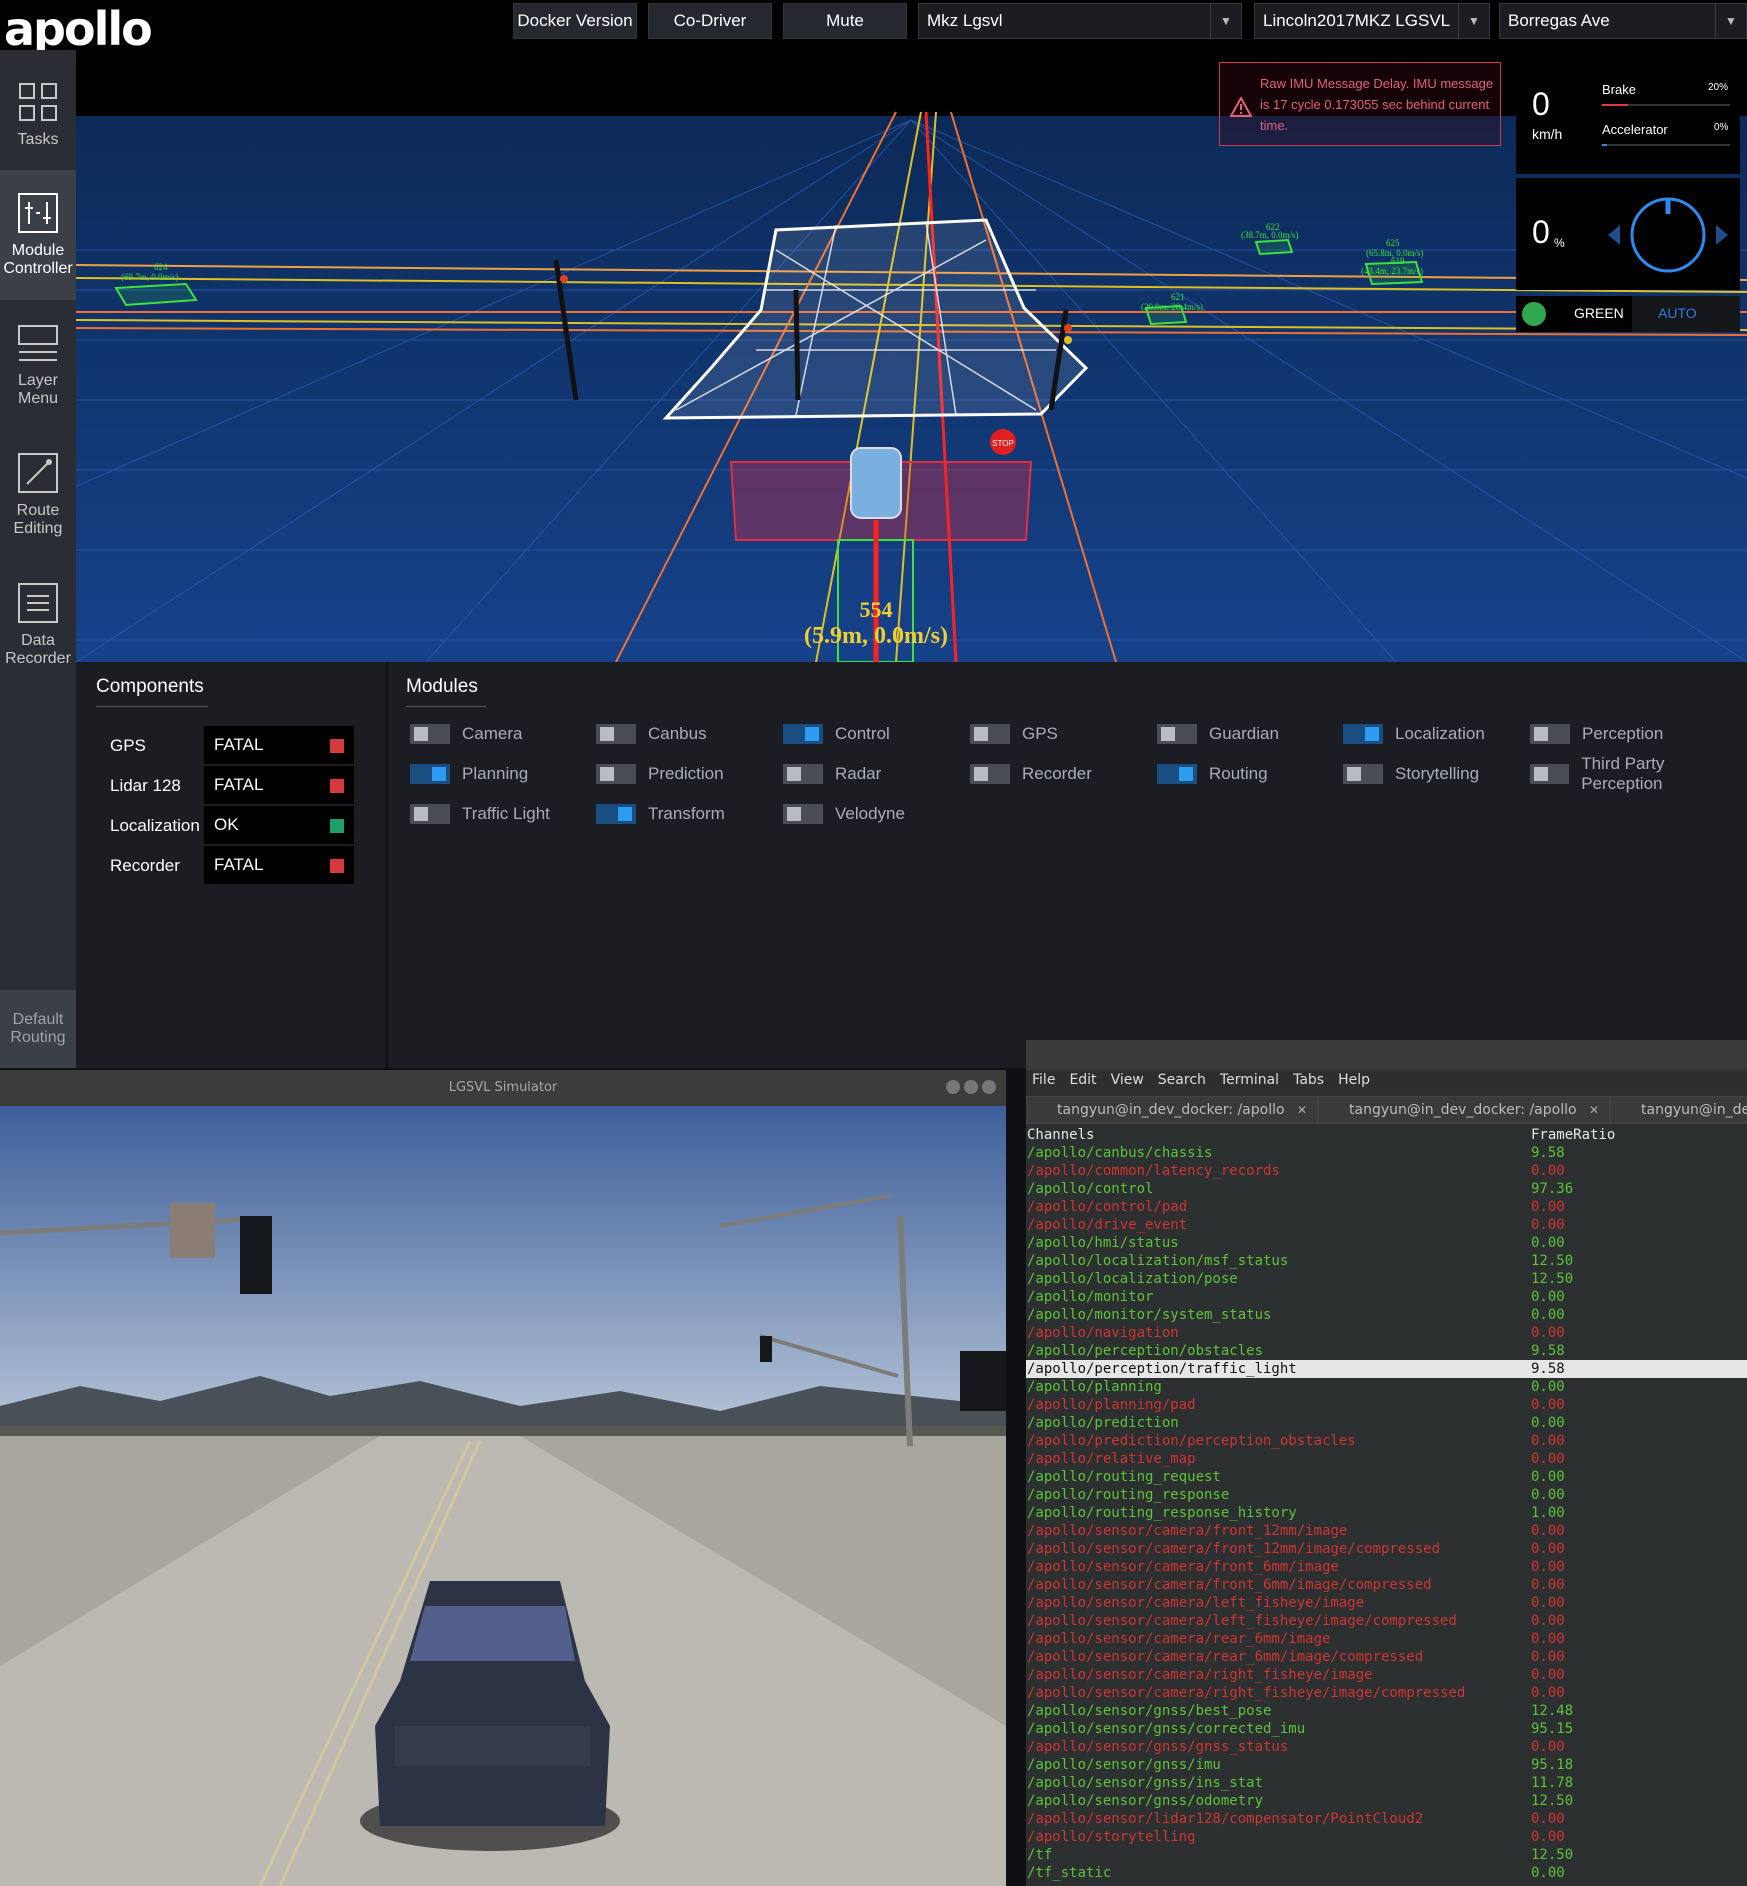 The height and width of the screenshot is (1886, 1747). Describe the element at coordinates (1386, 1837) in the screenshot. I see `terminal-row: /apollo/storytelling 0.00` at that location.